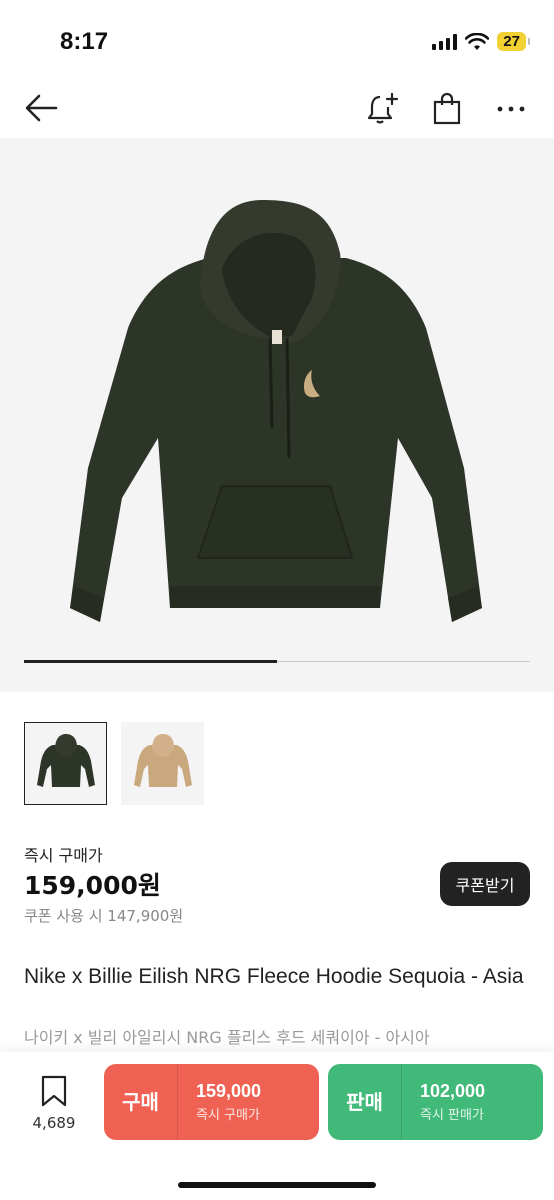  What do you see at coordinates (229, 1091) in the screenshot?
I see `buy-price: 159,000` at bounding box center [229, 1091].